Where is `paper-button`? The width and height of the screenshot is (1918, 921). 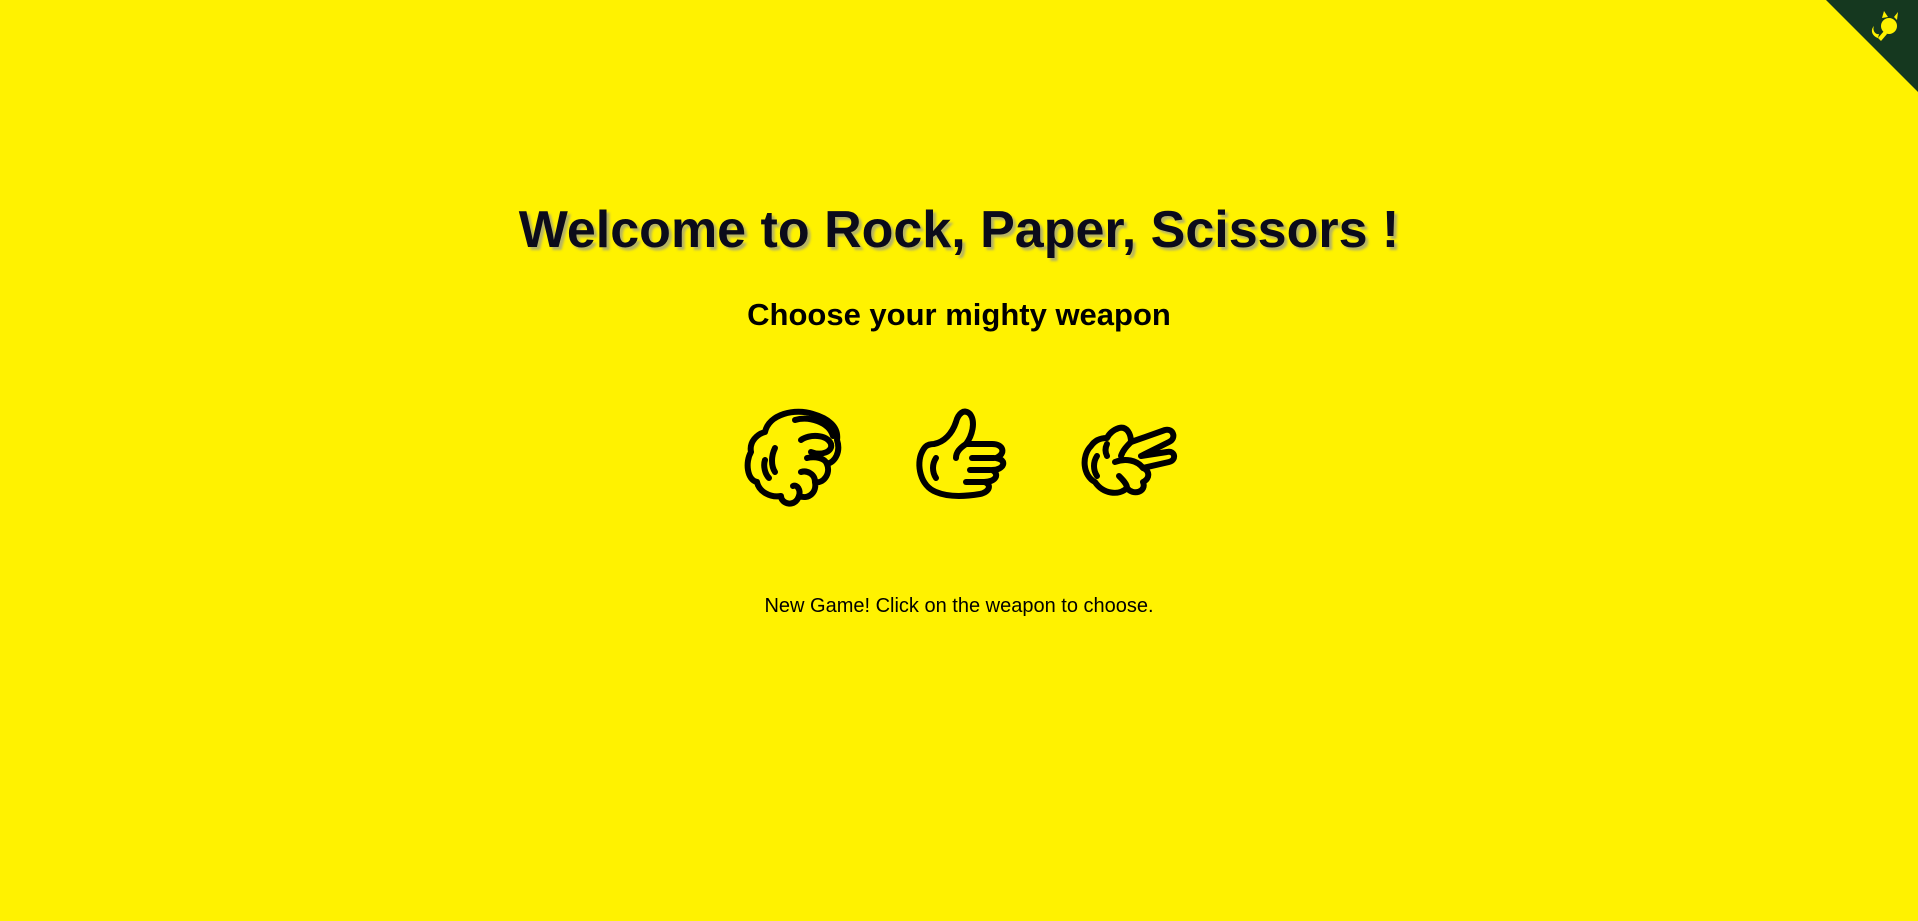
paper-button is located at coordinates (959, 455).